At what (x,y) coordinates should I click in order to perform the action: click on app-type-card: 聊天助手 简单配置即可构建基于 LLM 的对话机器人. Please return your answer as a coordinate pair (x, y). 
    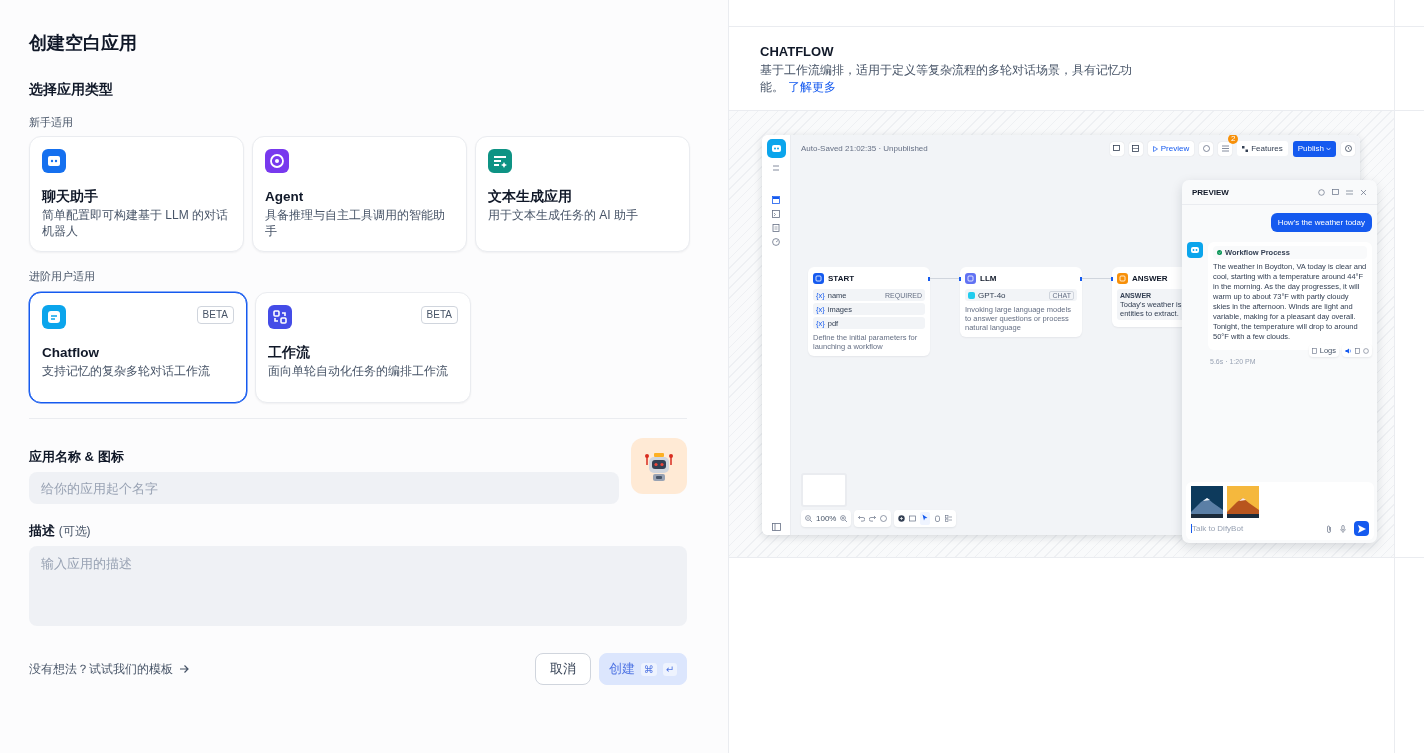
    Looking at the image, I should click on (136, 194).